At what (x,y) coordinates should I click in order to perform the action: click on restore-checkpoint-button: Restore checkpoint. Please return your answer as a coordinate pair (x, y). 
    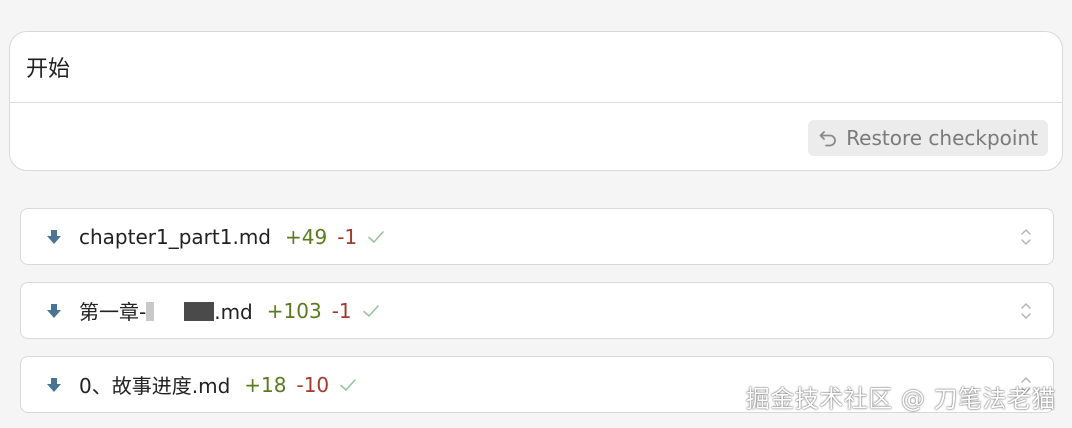
    Looking at the image, I should click on (928, 138).